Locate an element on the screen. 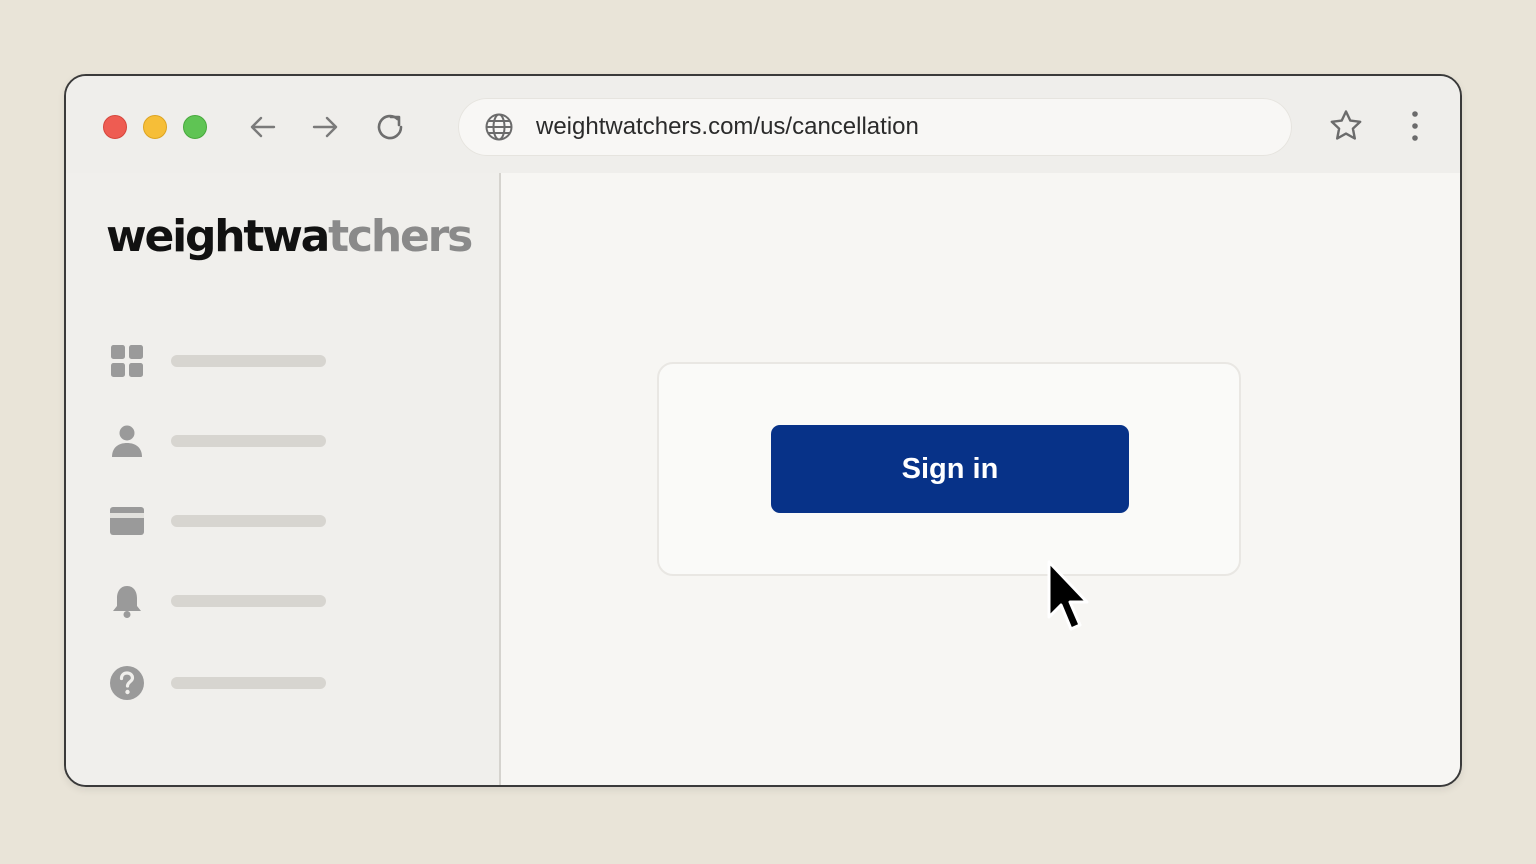 The image size is (1536, 864). close-window-button is located at coordinates (115, 127).